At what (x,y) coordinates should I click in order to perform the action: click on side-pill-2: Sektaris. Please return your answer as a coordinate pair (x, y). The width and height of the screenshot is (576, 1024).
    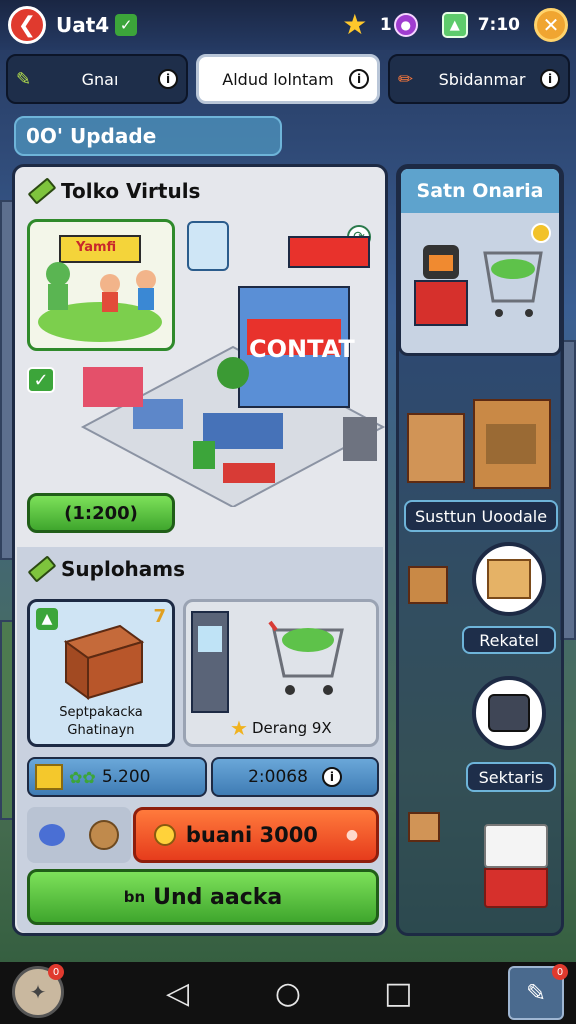
    Looking at the image, I should click on (511, 777).